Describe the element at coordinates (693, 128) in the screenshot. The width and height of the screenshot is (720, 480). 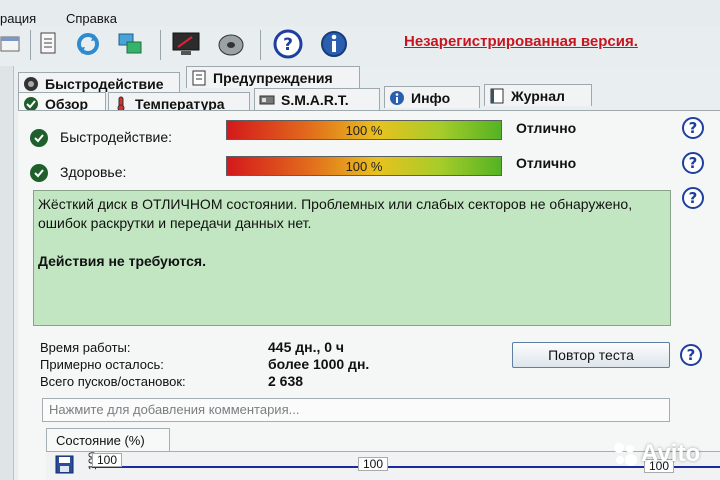
I see `performance-help-icon: ?` at that location.